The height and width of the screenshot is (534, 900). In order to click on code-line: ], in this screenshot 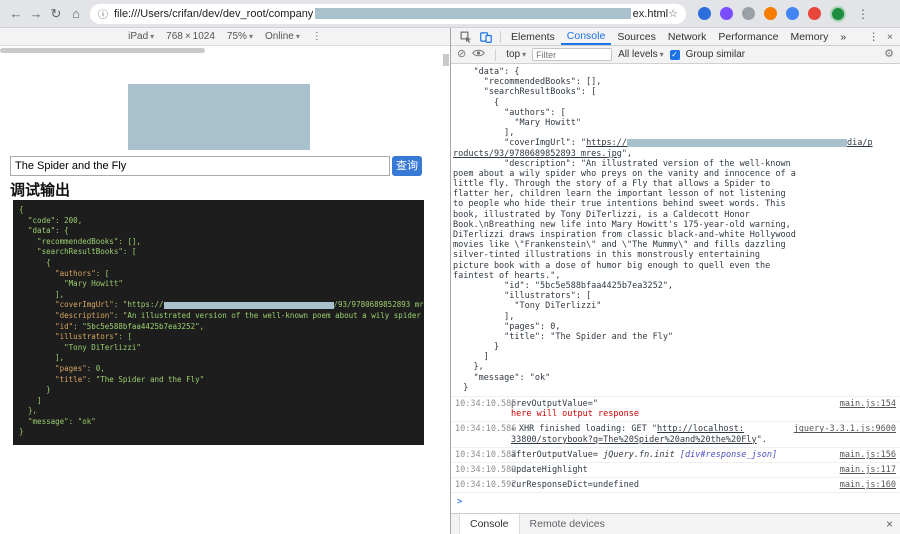, I will do `click(218, 358)`.